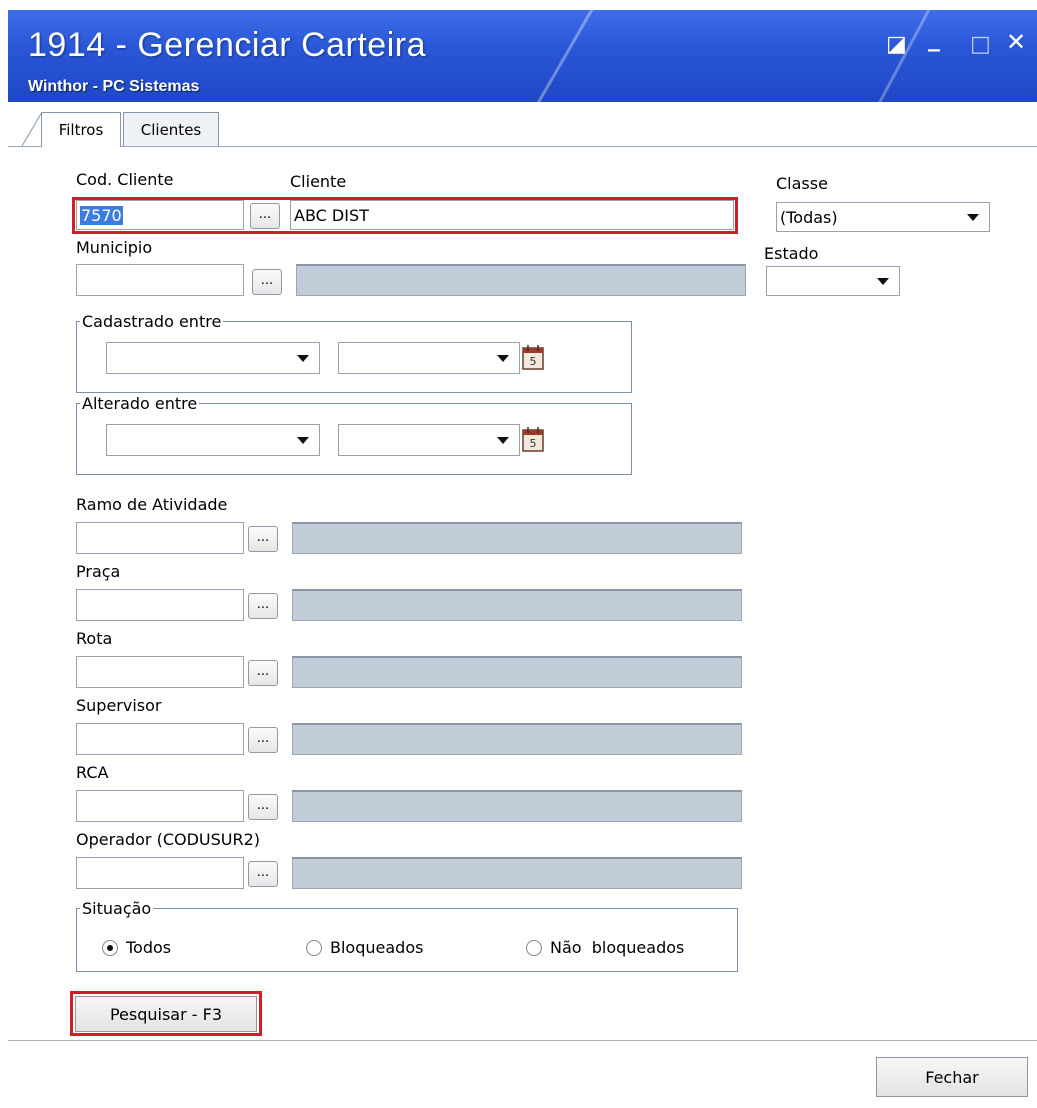 This screenshot has width=1037, height=1108. Describe the element at coordinates (160, 672) in the screenshot. I see `rota-input` at that location.